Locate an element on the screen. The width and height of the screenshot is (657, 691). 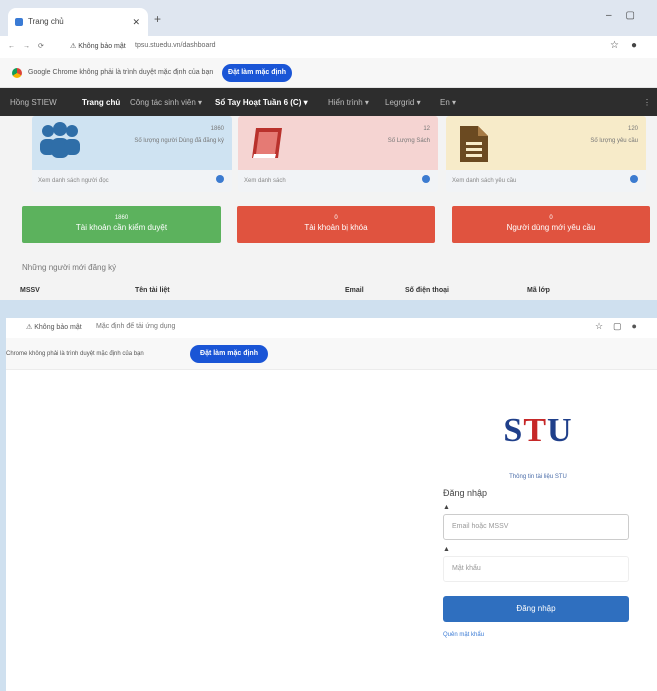
nav-buttons-icon: ←→⟳ is located at coordinates (30, 46).